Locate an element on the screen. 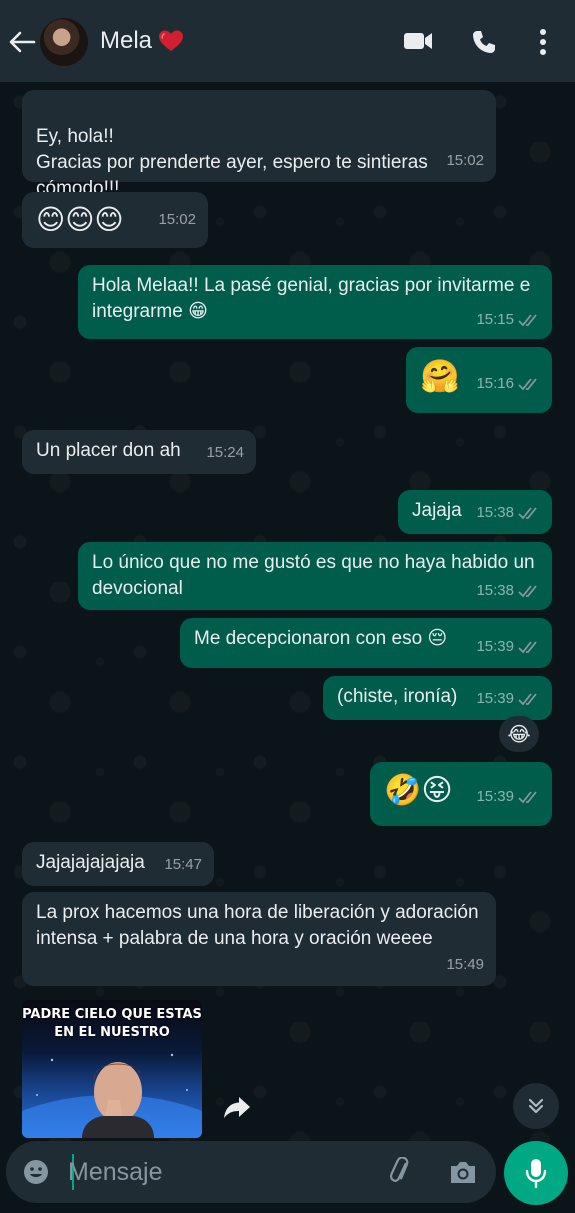 Image resolution: width=575 pixels, height=1213 pixels. camera-icon is located at coordinates (463, 1172).